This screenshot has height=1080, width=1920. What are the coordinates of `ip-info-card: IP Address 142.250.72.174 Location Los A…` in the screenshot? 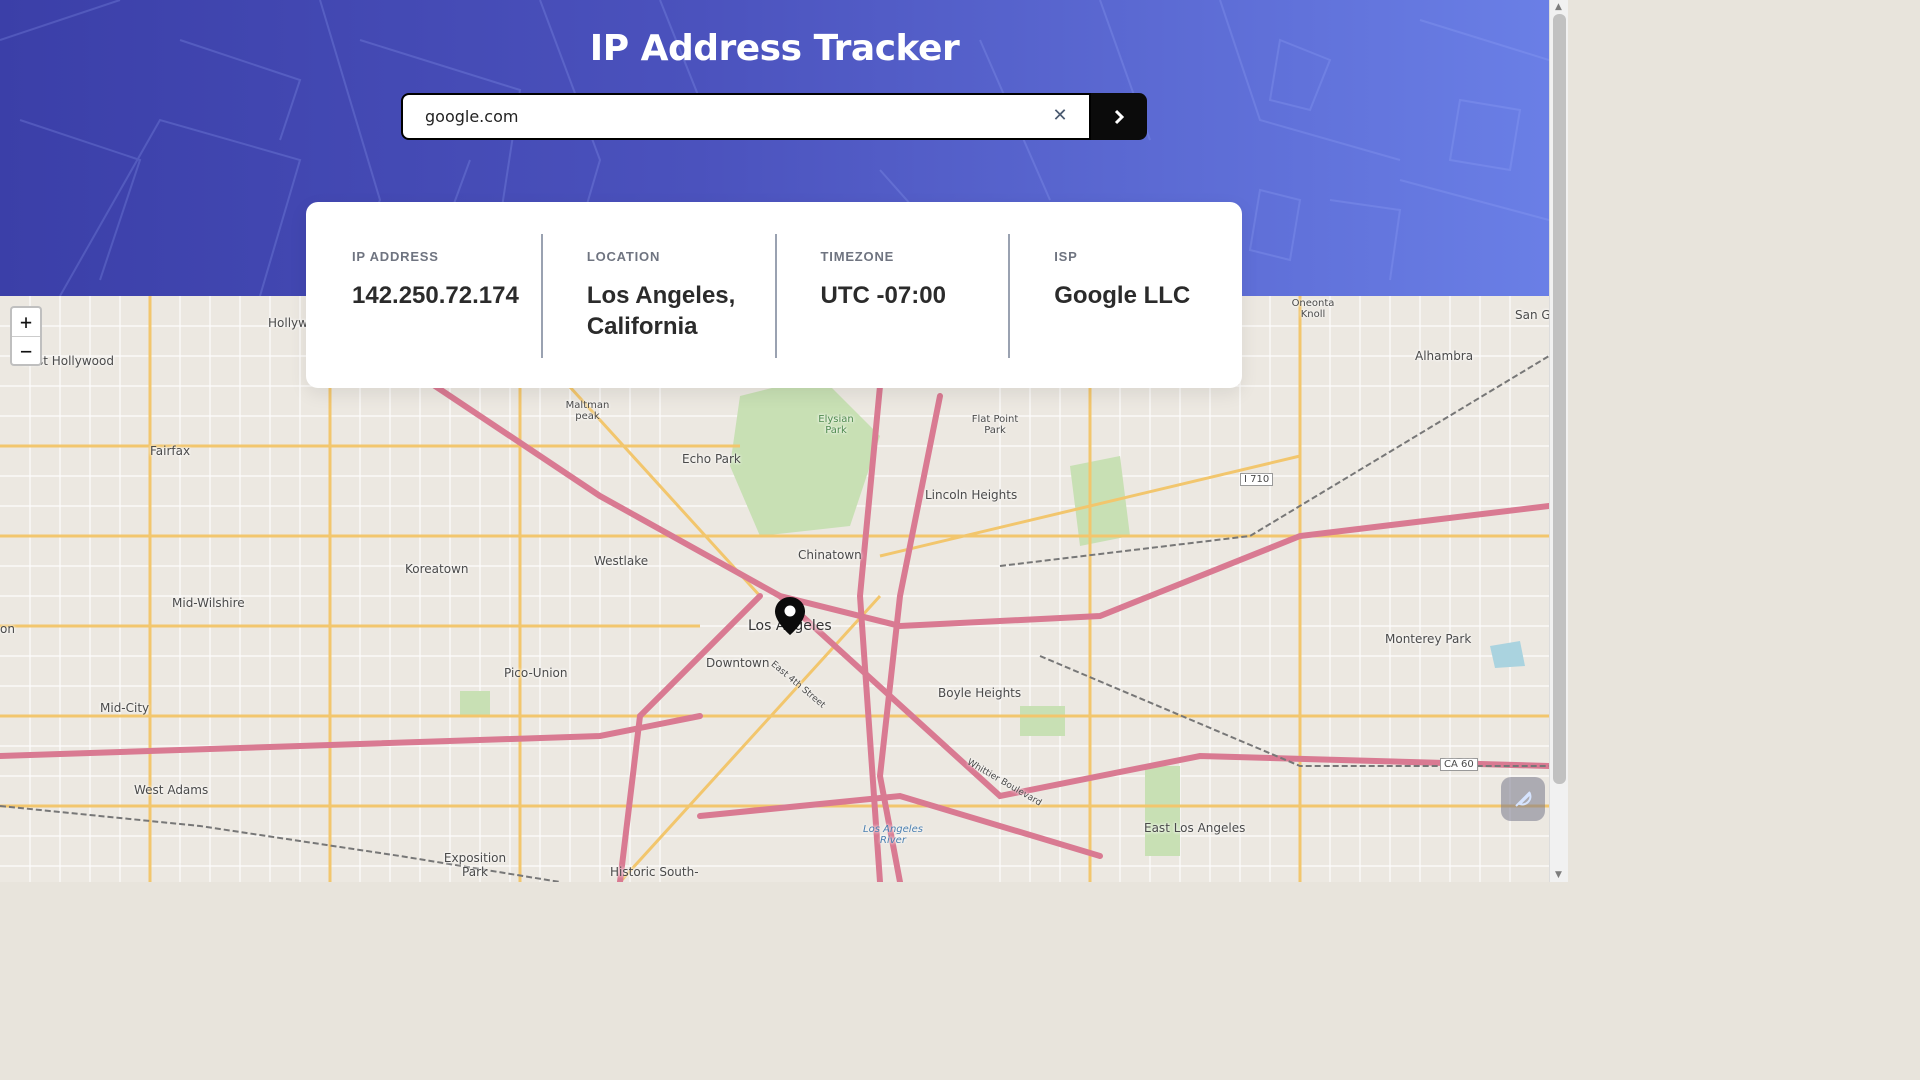 It's located at (774, 295).